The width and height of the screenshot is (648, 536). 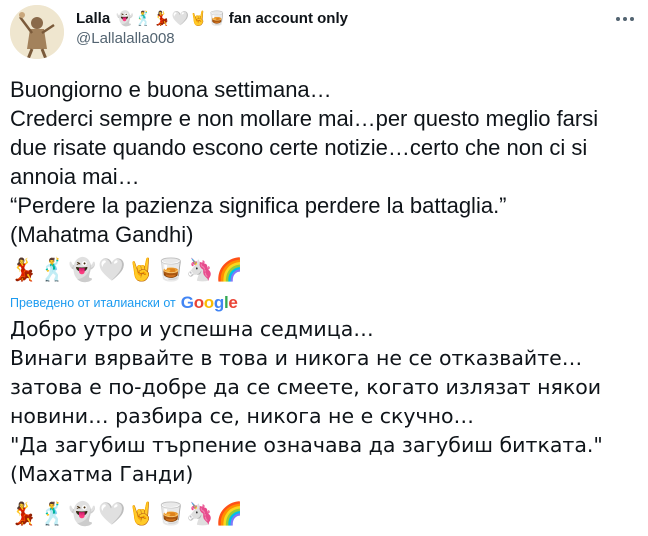 What do you see at coordinates (128, 513) in the screenshot?
I see `tweet-emojis-translated: 💃🕺👻🤍🤘🥃🦄🌈` at bounding box center [128, 513].